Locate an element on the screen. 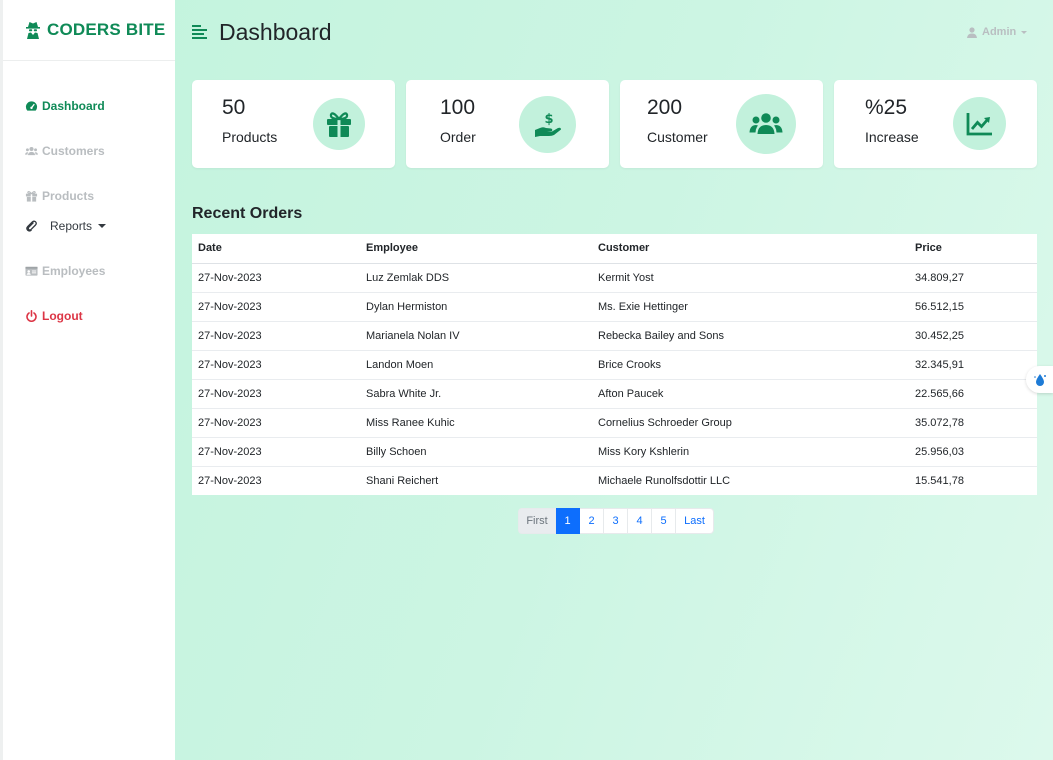 This screenshot has width=1053, height=760. column-header-price: Price is located at coordinates (973, 249).